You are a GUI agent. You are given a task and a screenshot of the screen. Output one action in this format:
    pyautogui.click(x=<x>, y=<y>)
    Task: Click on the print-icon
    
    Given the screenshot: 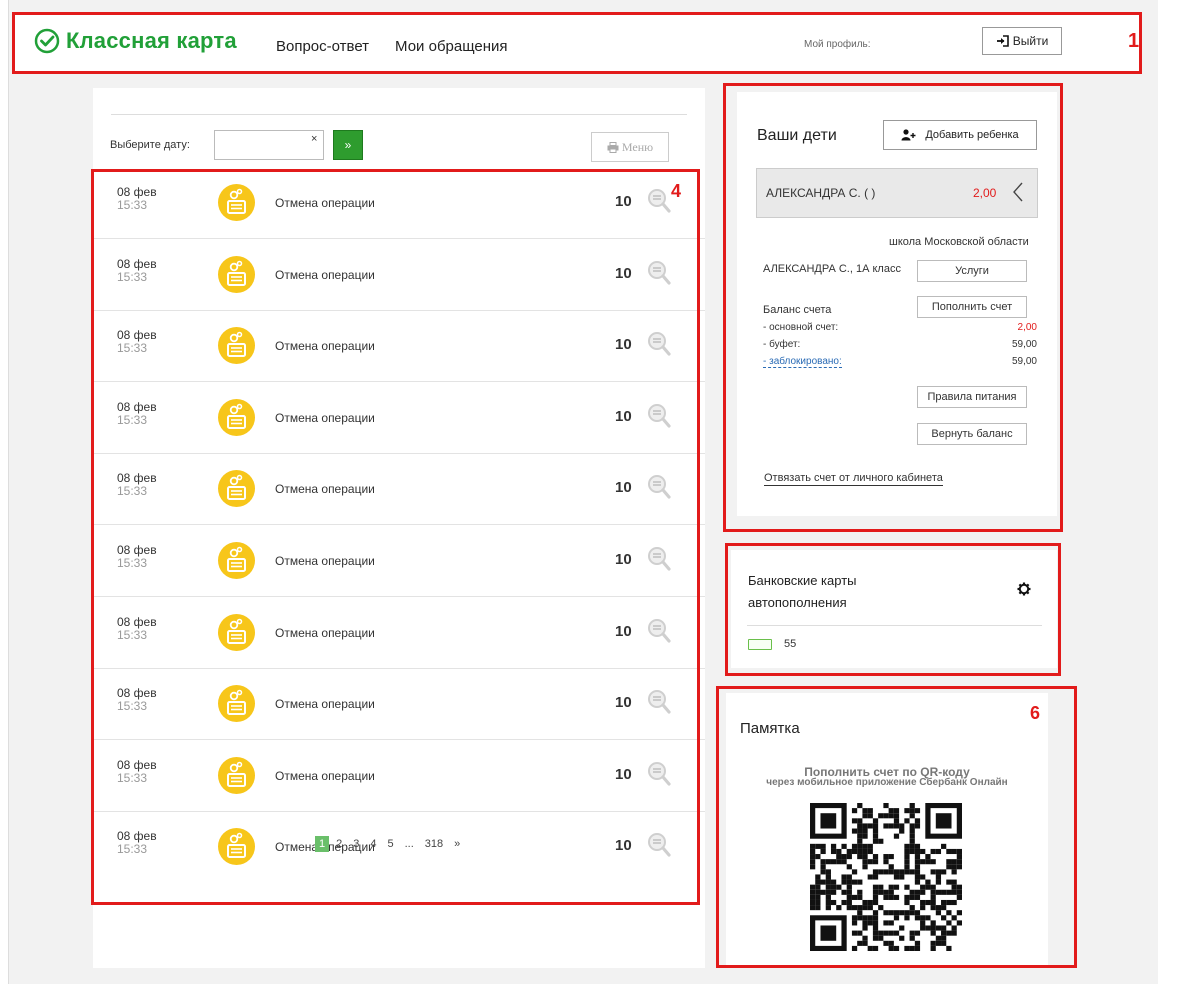 What is the action you would take?
    pyautogui.click(x=613, y=147)
    